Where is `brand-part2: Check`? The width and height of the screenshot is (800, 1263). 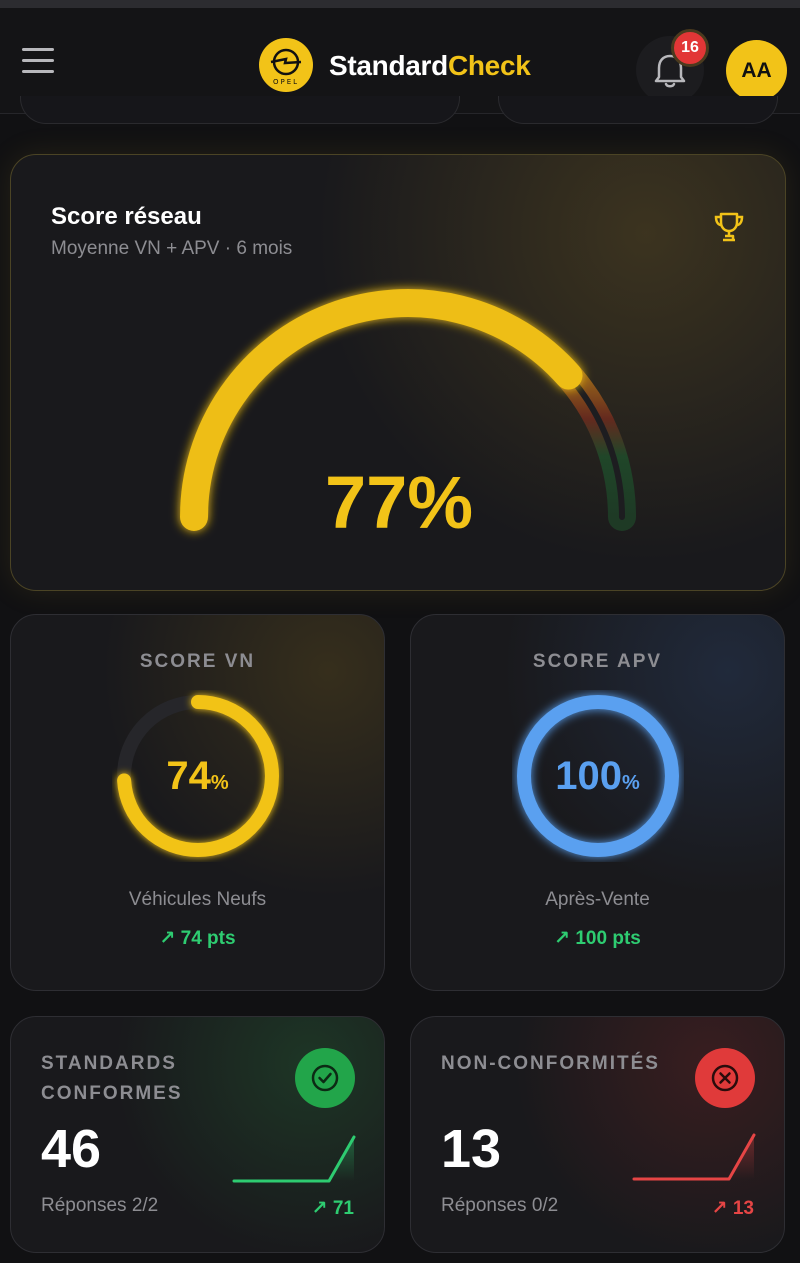 brand-part2: Check is located at coordinates (489, 65).